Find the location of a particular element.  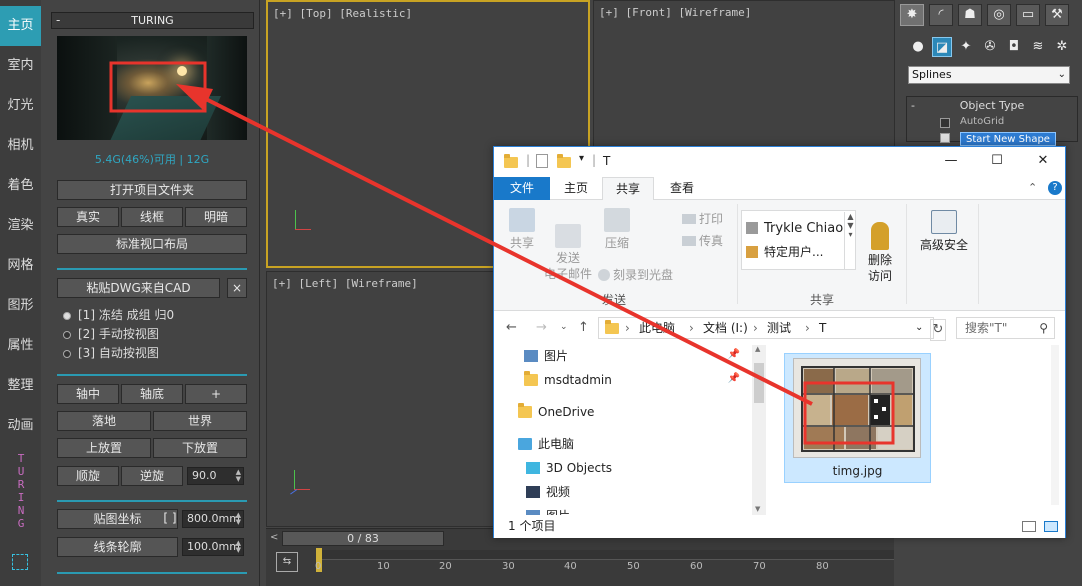

spacewarps-icon: ≋ is located at coordinates (1038, 47).